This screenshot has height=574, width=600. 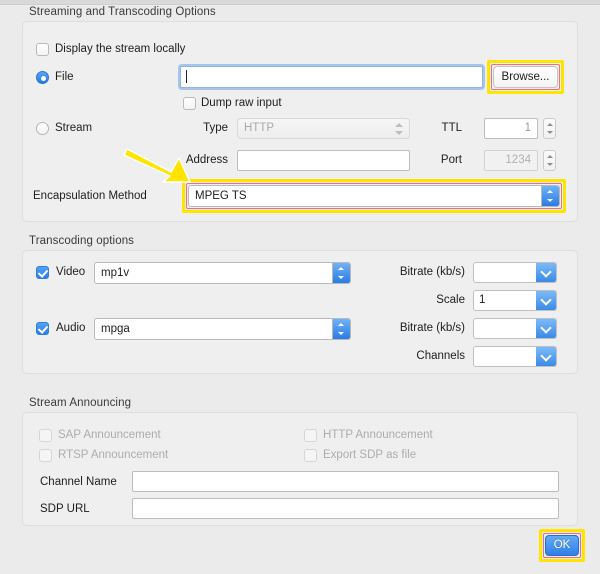 What do you see at coordinates (45, 435) in the screenshot?
I see `sap-announcement-checkbox` at bounding box center [45, 435].